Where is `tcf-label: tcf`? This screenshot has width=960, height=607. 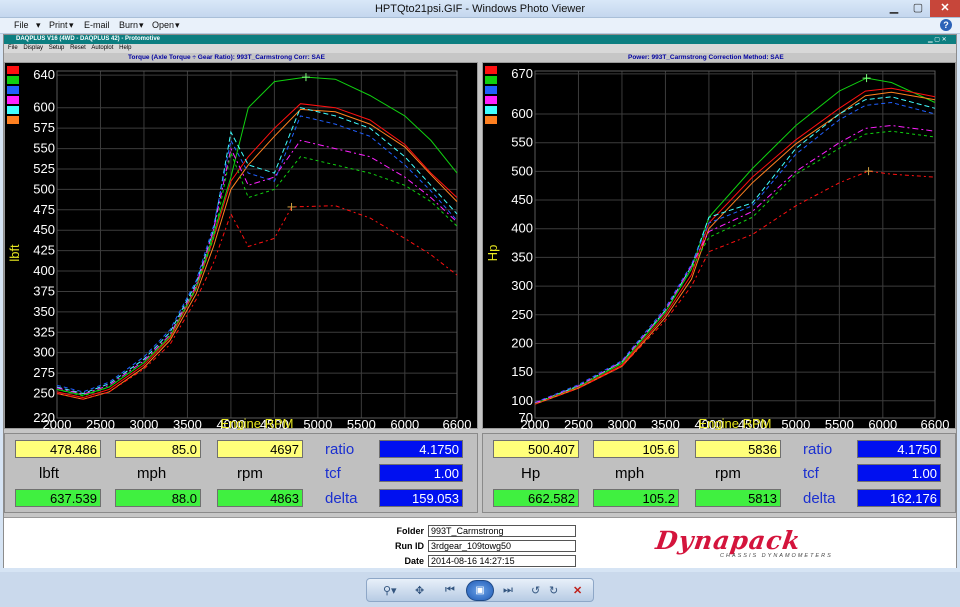
tcf-label: tcf is located at coordinates (333, 473).